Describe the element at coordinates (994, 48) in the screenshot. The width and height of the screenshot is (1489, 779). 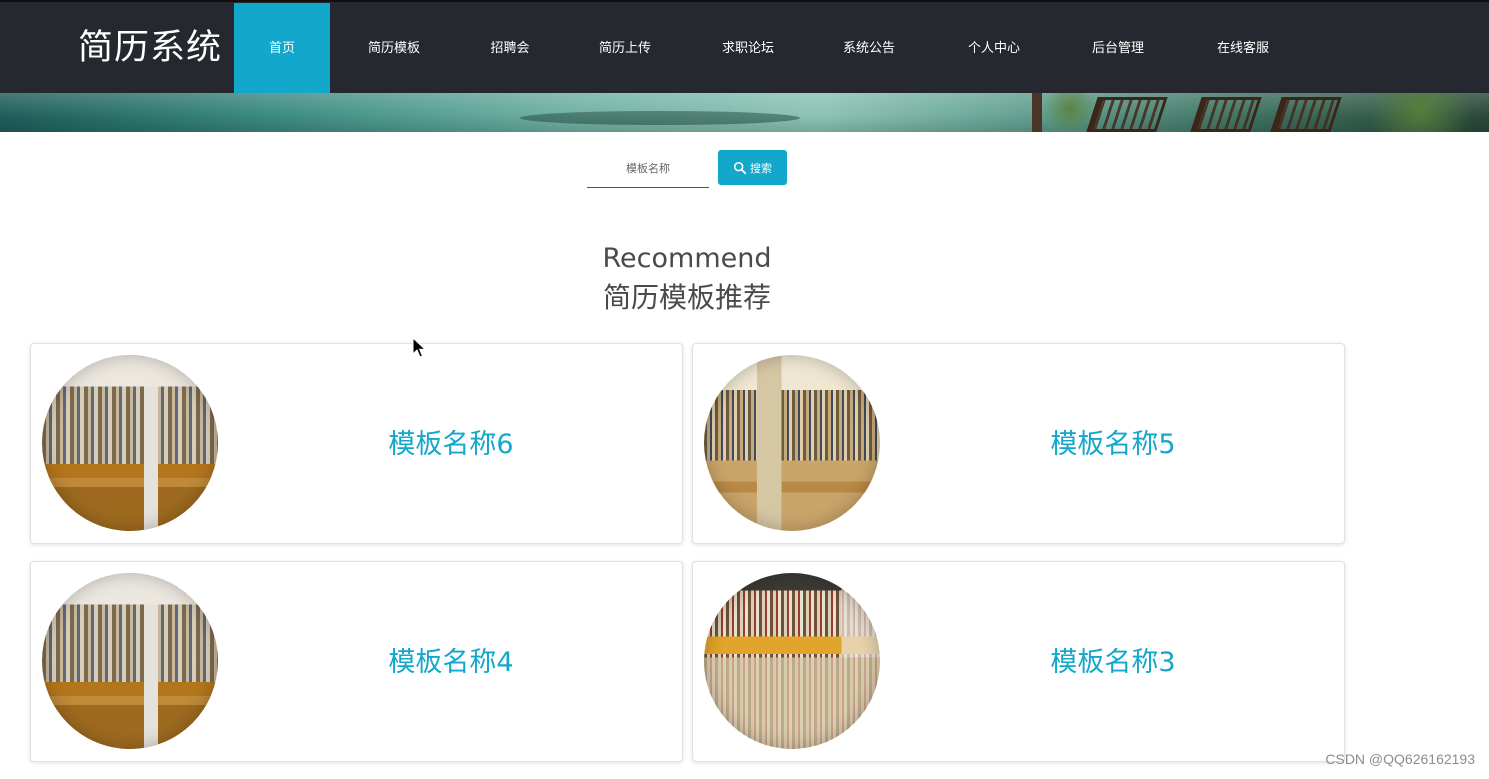
I see `nav-item-personal-center: 个人中心` at that location.